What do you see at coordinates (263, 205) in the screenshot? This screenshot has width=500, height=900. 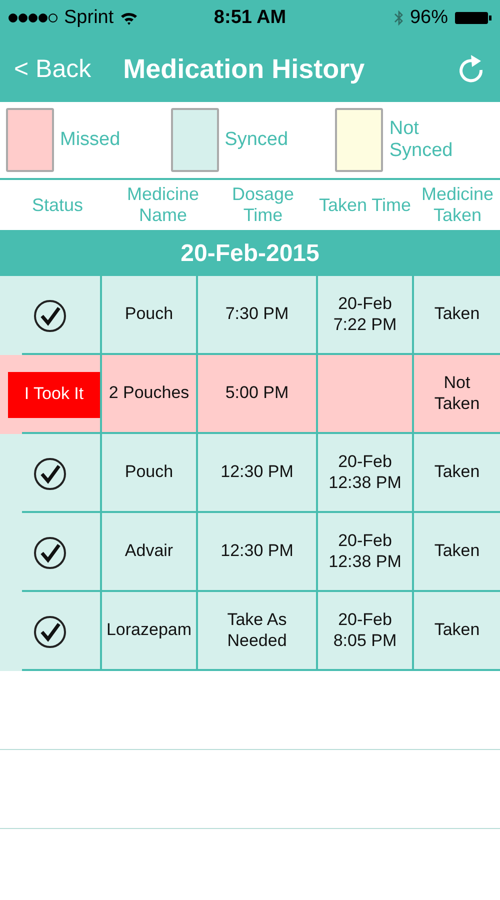 I see `column-header: Dosage Time` at bounding box center [263, 205].